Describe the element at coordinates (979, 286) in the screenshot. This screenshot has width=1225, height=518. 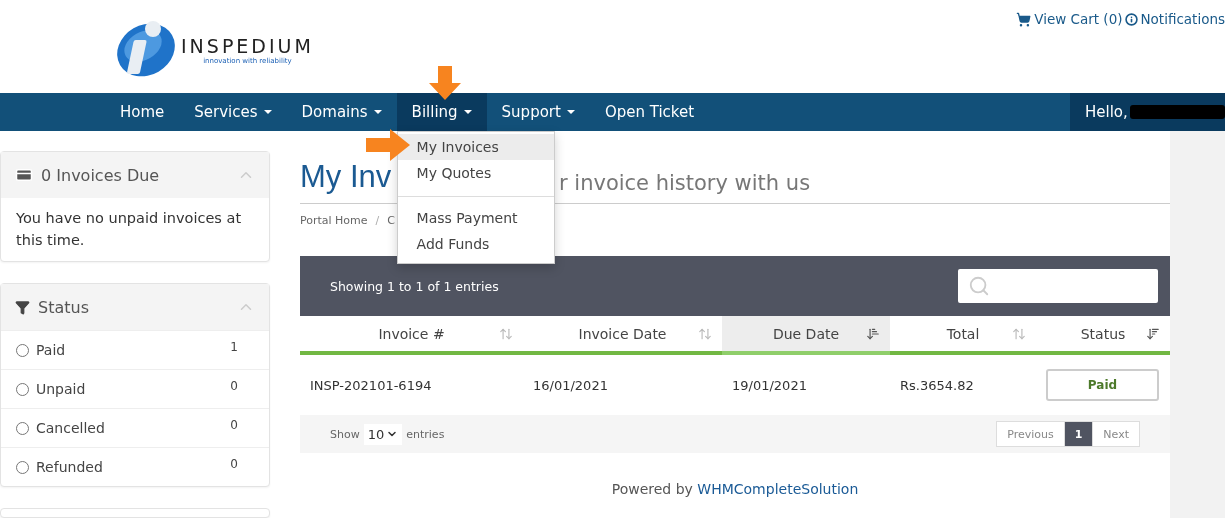
I see `search-icon` at that location.